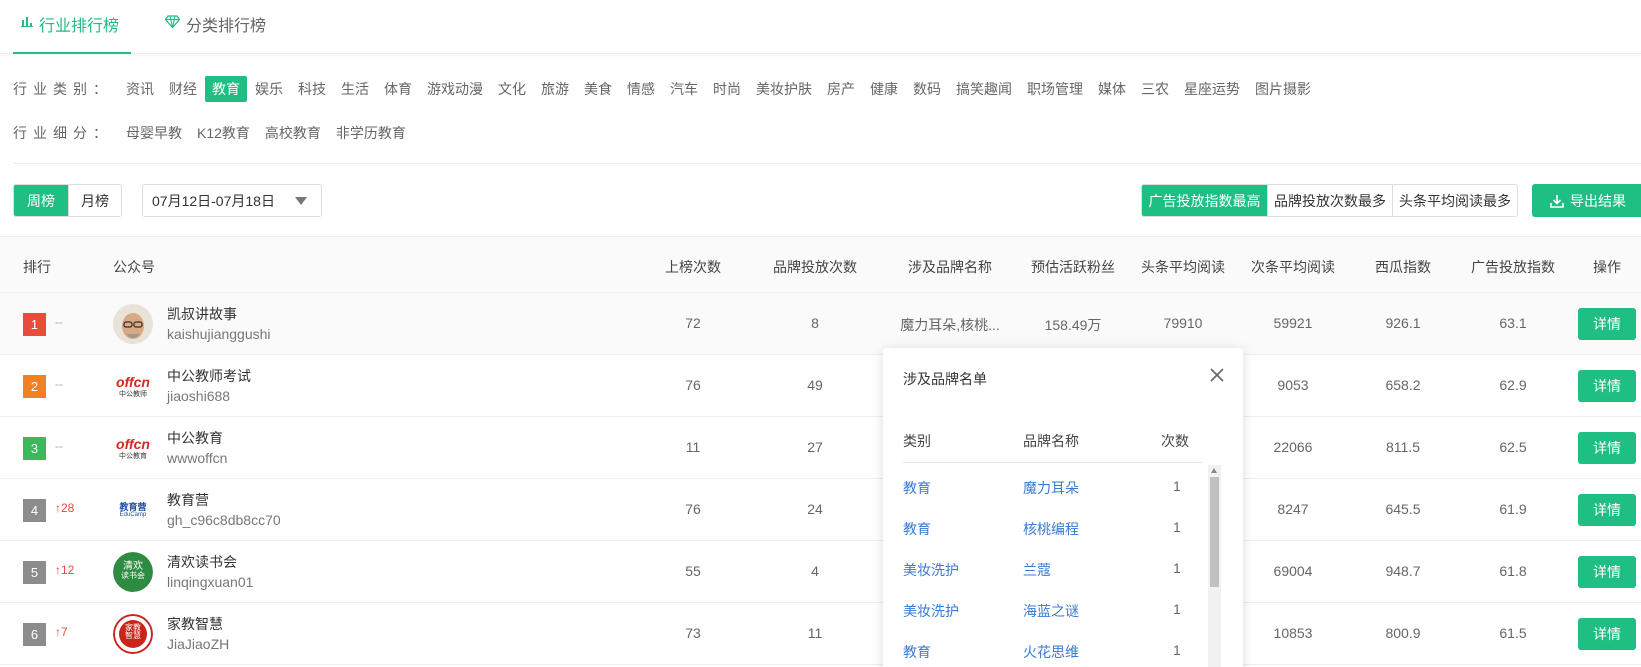 This screenshot has height=667, width=1641. I want to click on date-range-value: 07月12日-07月18日, so click(213, 200).